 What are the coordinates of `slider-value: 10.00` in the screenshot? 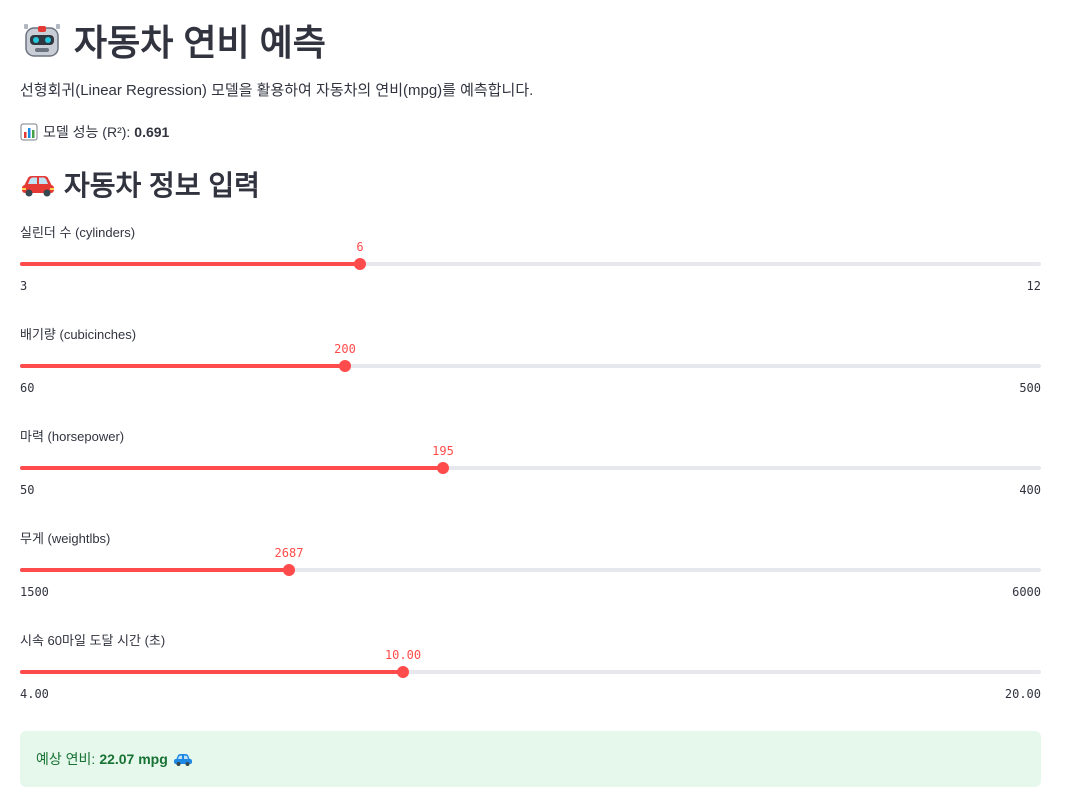 It's located at (403, 655).